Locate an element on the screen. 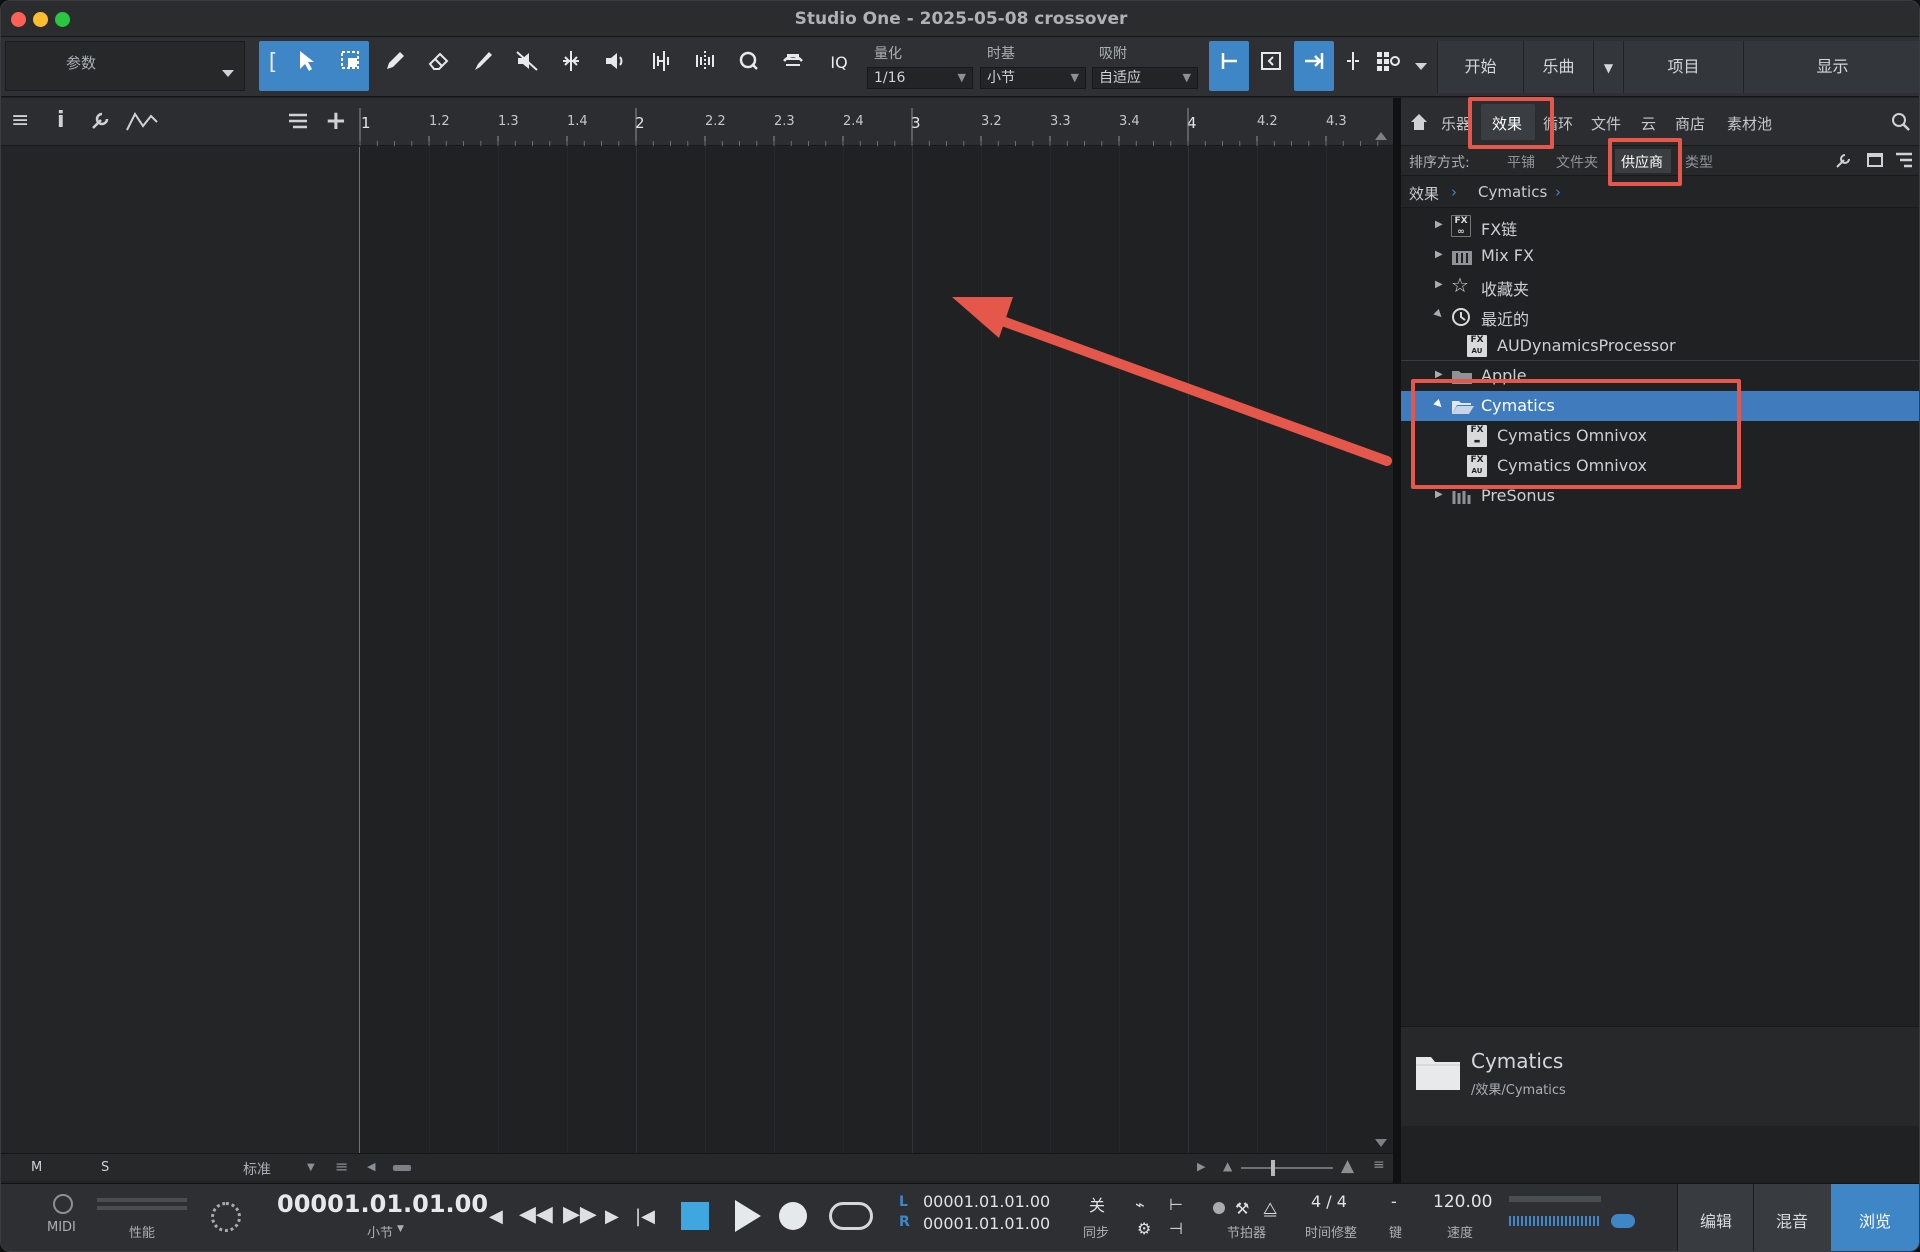 The width and height of the screenshot is (1920, 1252). tree-item-audynamicsprocessor: FX AU AUDynamicsProcessor is located at coordinates (1660, 346).